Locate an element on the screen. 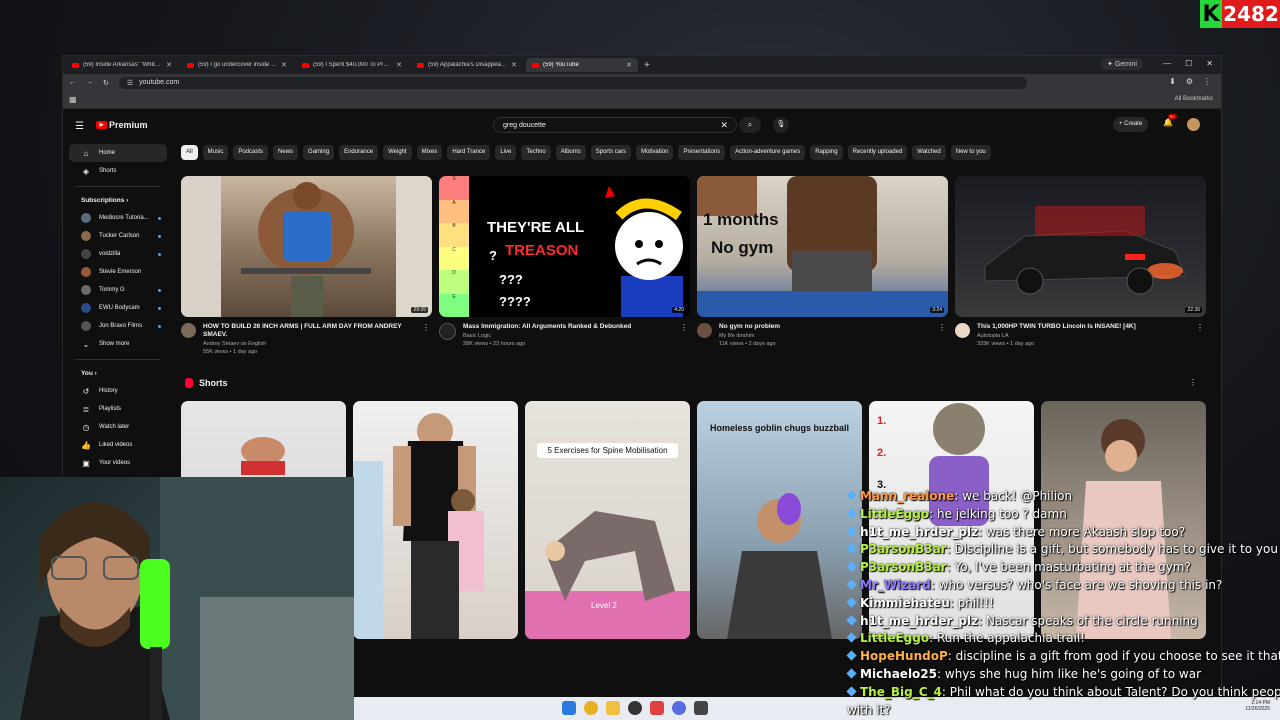  sidebar-item-history: ↺ History is located at coordinates (118, 391).